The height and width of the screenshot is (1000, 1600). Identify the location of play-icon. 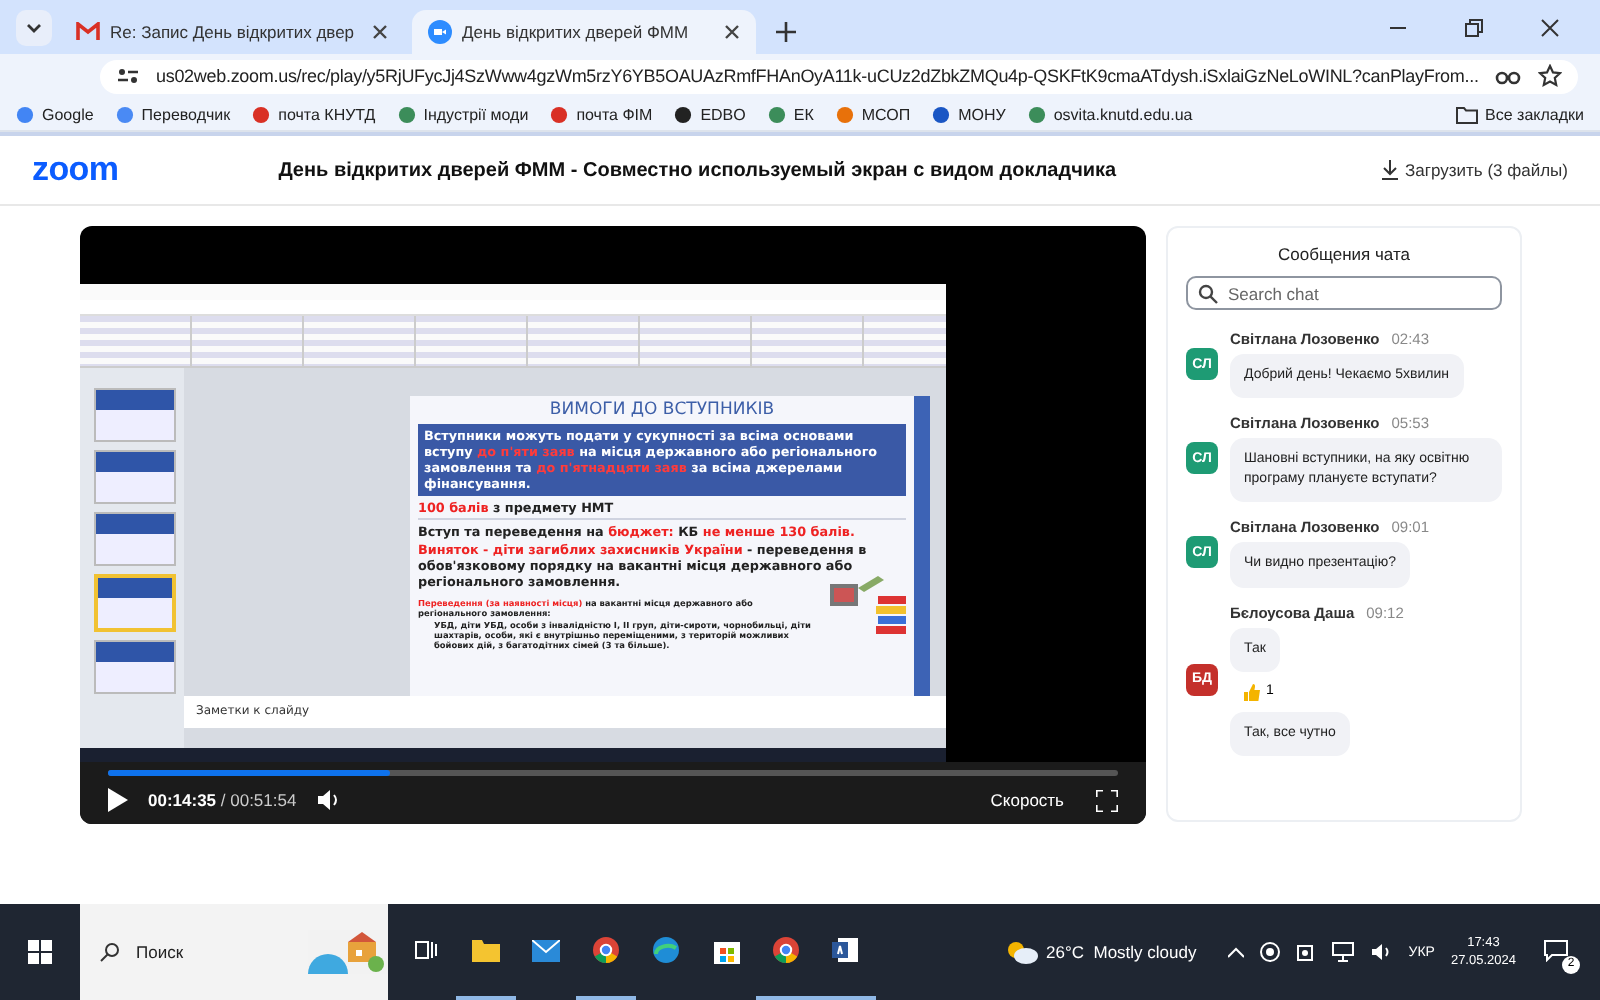
(118, 800).